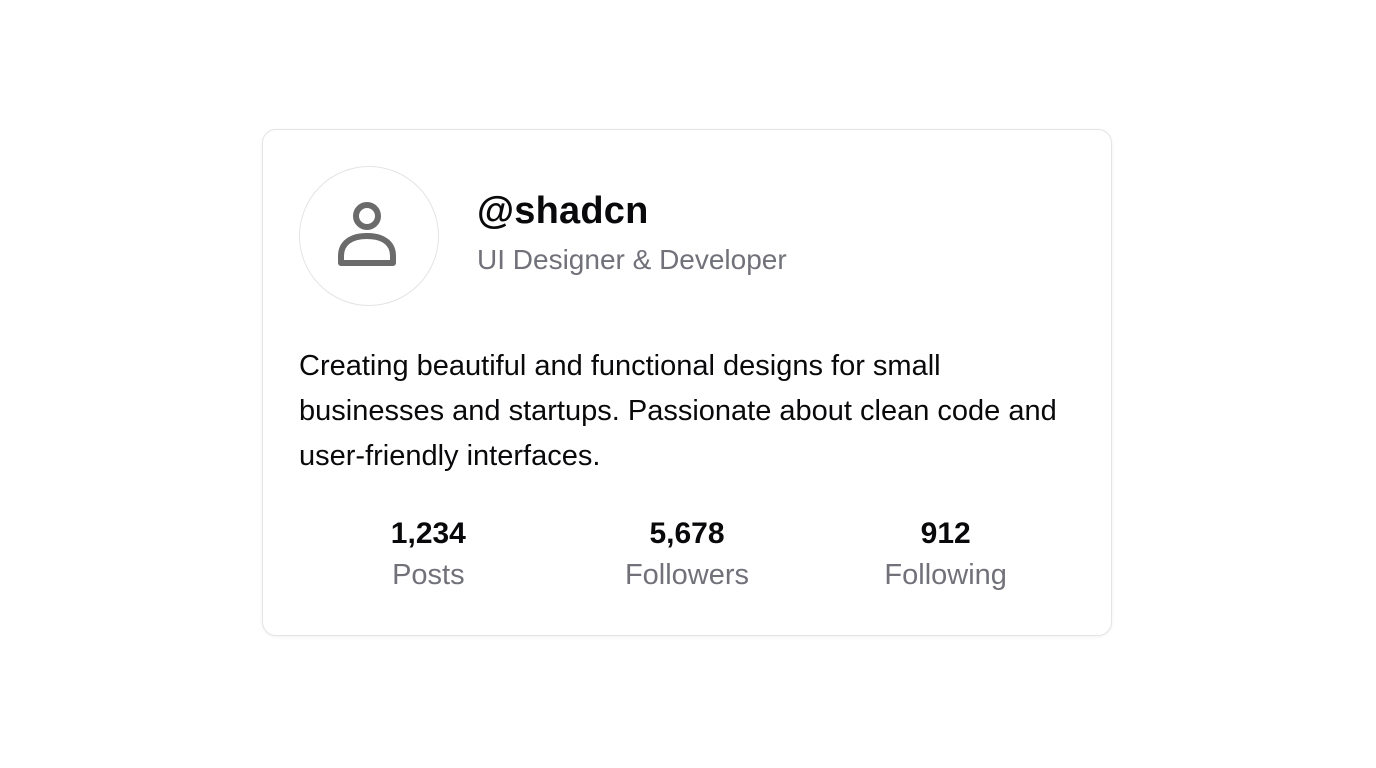 This screenshot has width=1376, height=768. Describe the element at coordinates (632, 259) in the screenshot. I see `role-subtitle: UI Designer & Developer` at that location.